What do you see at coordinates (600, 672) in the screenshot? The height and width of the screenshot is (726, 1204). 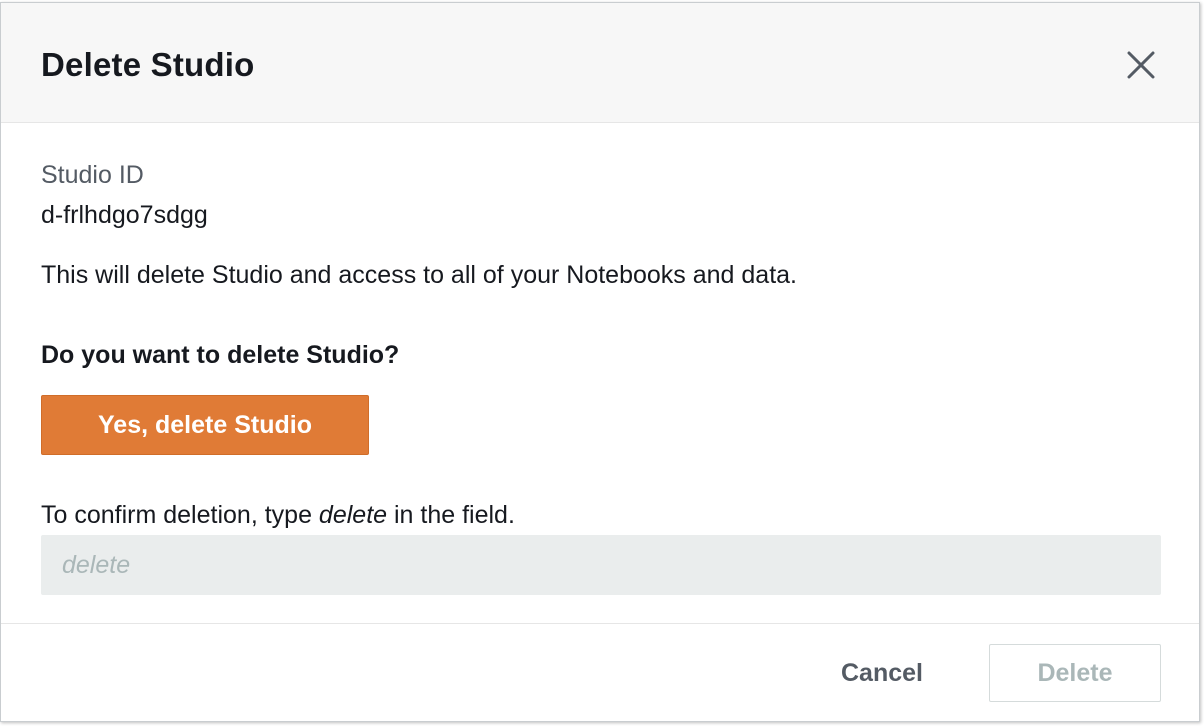 I see `modal-footer: Cancel Delete` at bounding box center [600, 672].